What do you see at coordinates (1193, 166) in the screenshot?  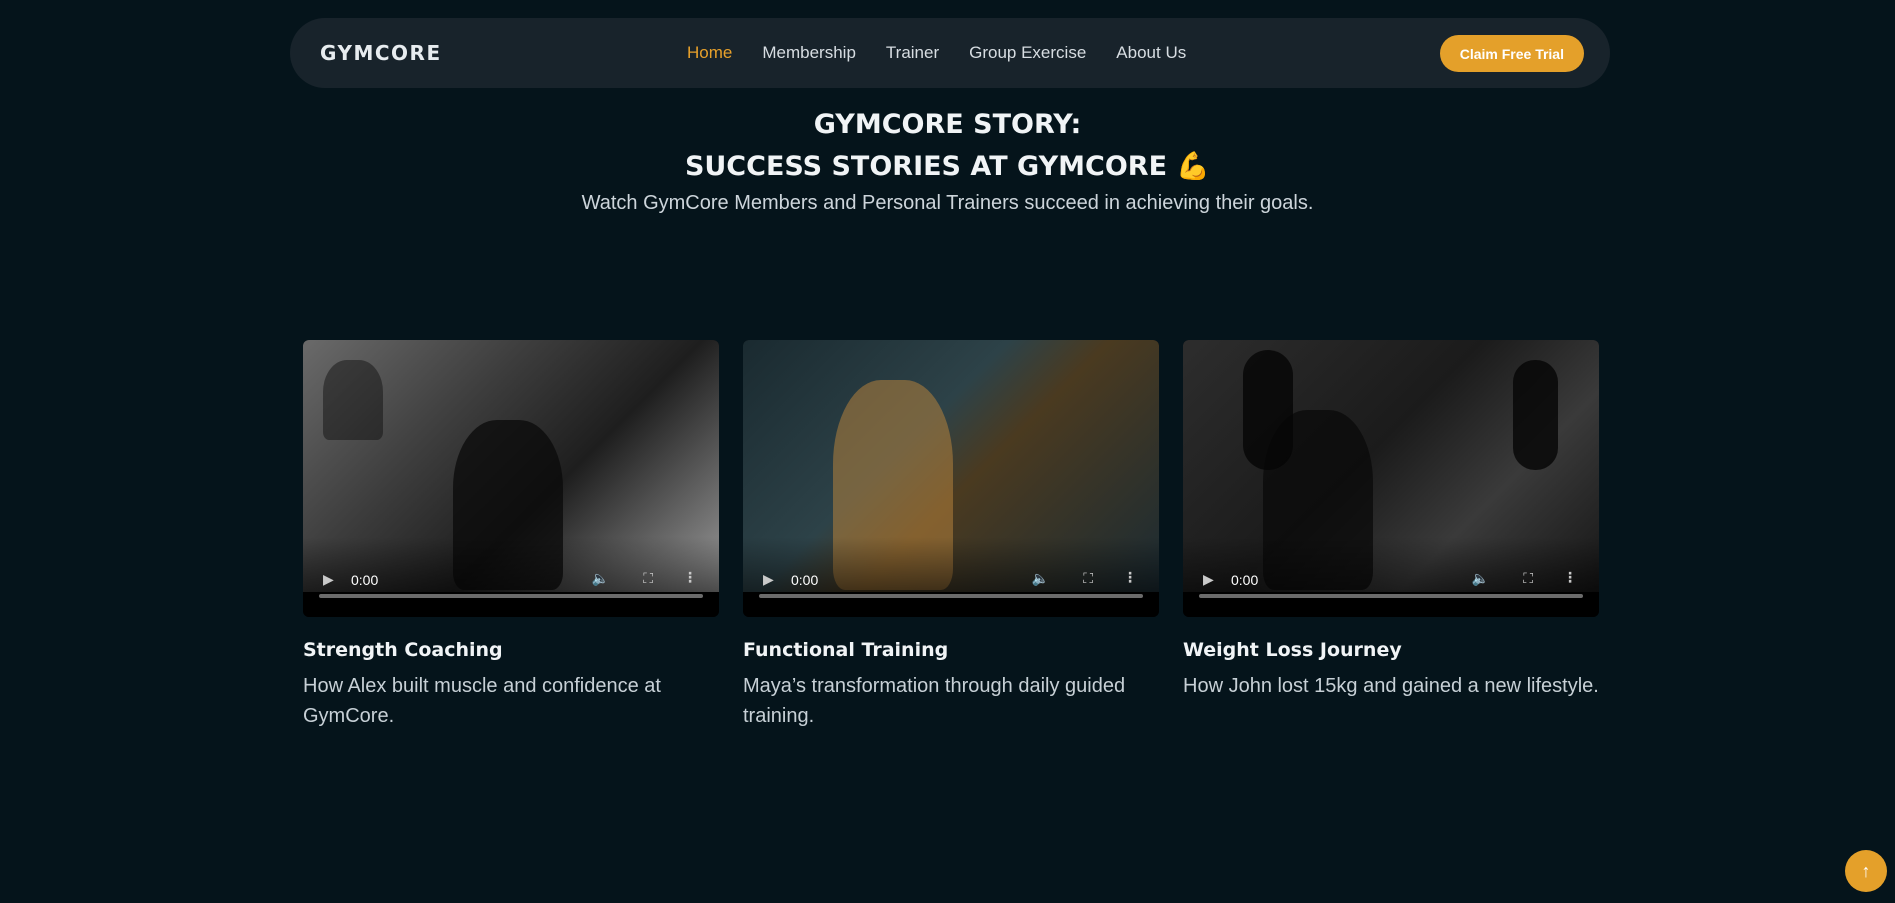 I see `flexed-biceps-icon: 💪` at bounding box center [1193, 166].